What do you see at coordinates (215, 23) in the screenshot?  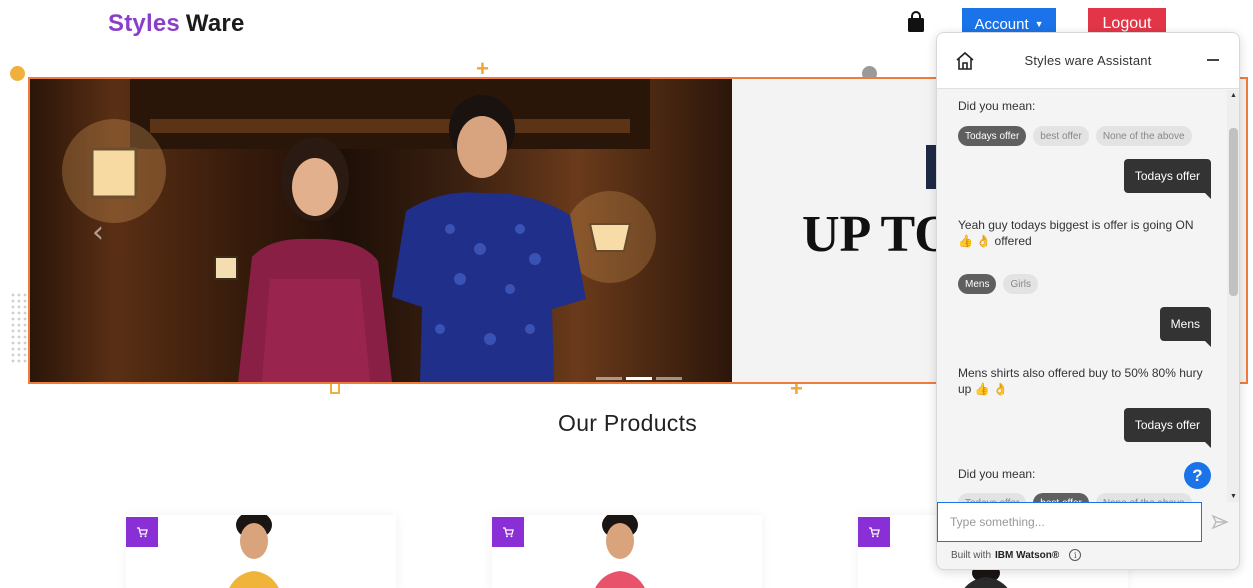 I see `brand-part2: Ware` at bounding box center [215, 23].